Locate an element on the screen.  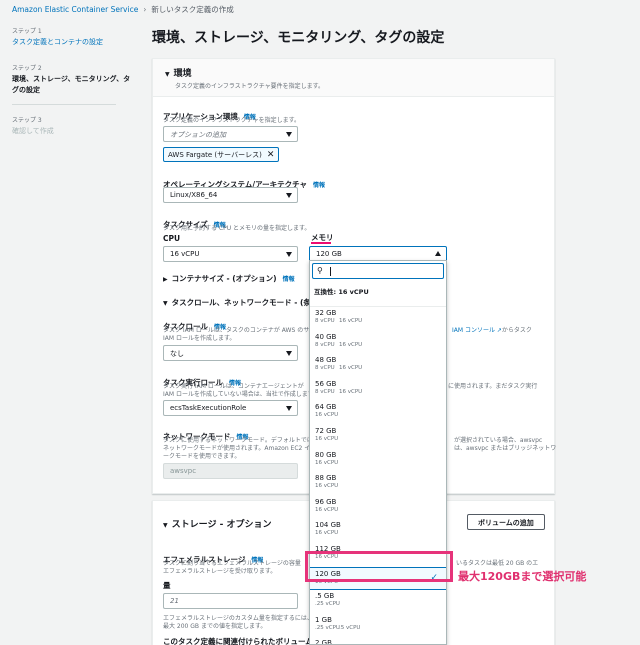
memory-option: 64 GB 16 vCPU is located at coordinates (378, 413).